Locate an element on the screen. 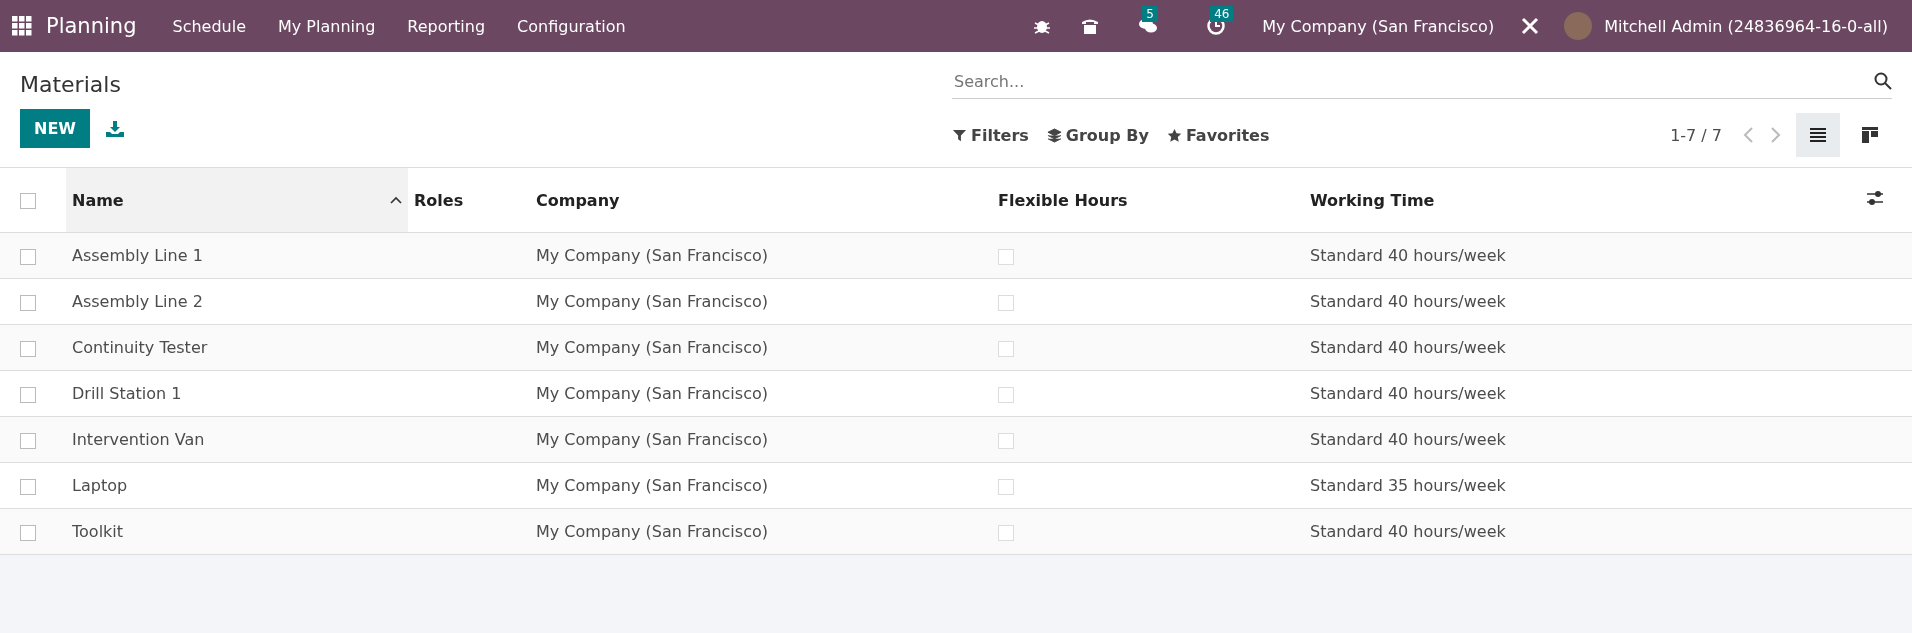 This screenshot has height=633, width=1912. menu-item: My Planning is located at coordinates (327, 26).